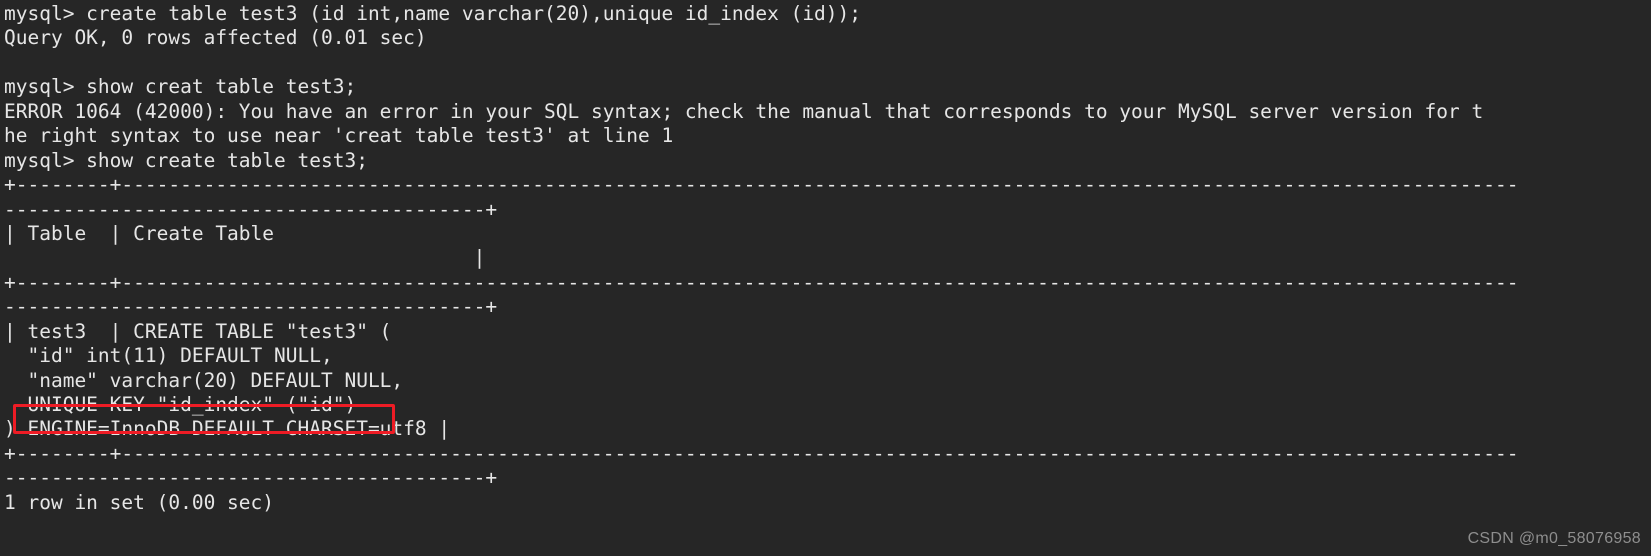  Describe the element at coordinates (215, 38) in the screenshot. I see `terminal-line: Query OK, 0 rows affected (0.01 sec)` at that location.